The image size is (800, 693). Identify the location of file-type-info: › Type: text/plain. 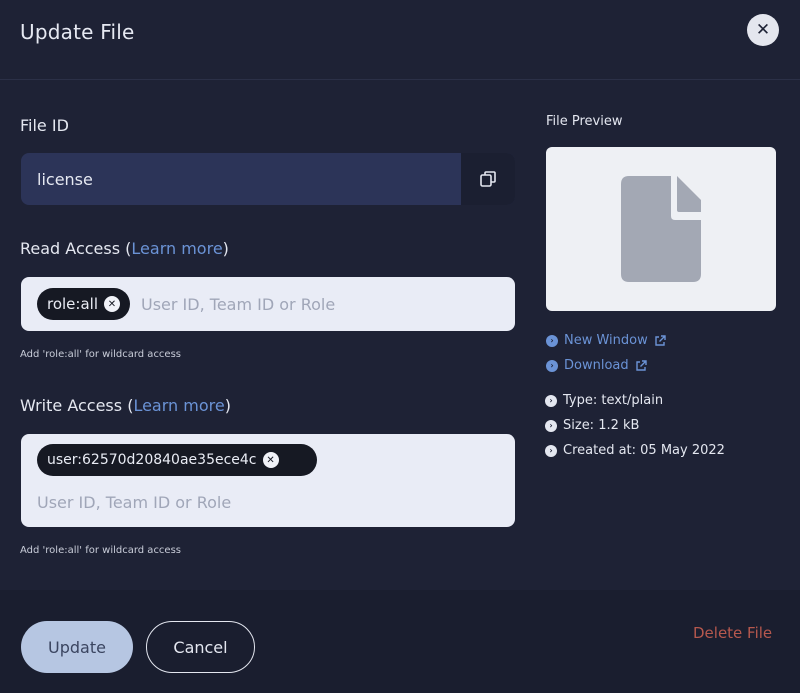
(604, 400).